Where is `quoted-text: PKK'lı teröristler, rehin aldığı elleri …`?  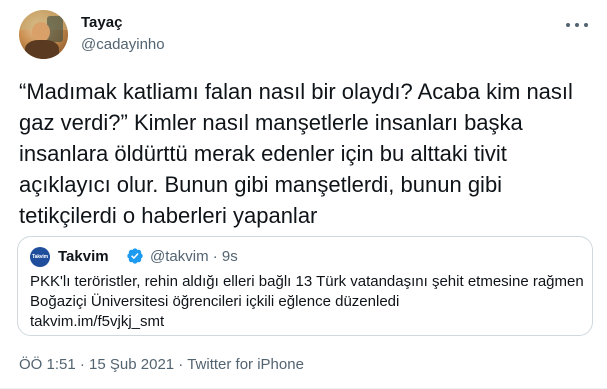
quoted-text: PKK'lı teröristler, rehin aldığı elleri … is located at coordinates (307, 301).